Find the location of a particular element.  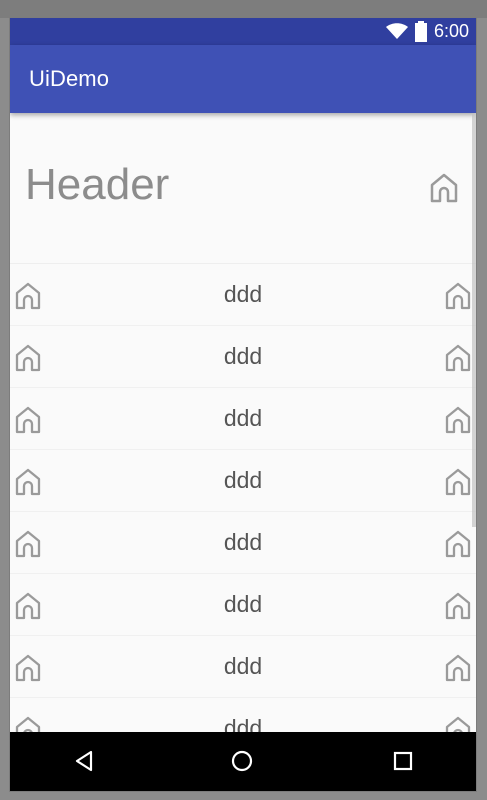

battery-icon is located at coordinates (420, 31).